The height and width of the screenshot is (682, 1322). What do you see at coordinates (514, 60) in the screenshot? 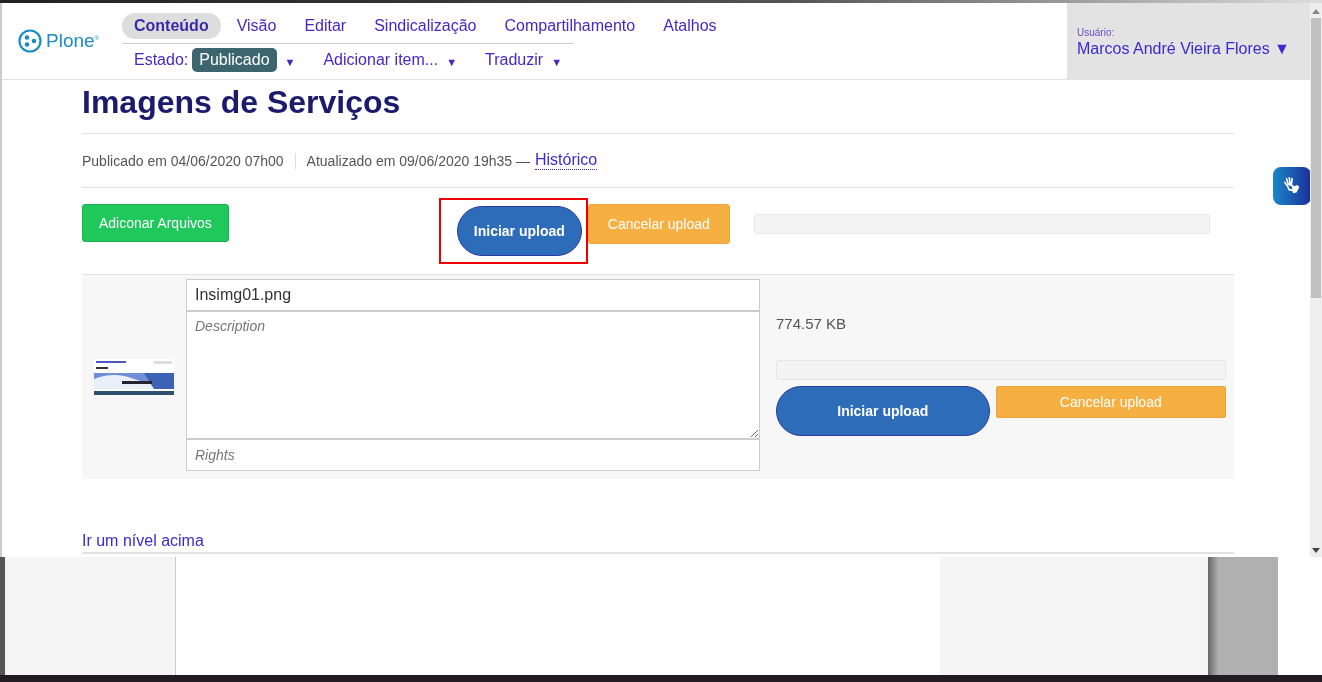
I see `menu-link: Traduzir` at bounding box center [514, 60].